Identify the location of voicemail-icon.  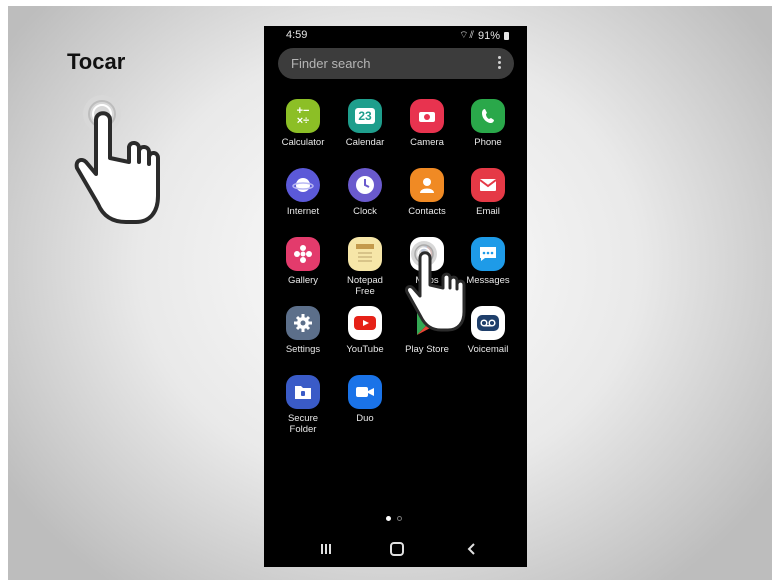
(488, 323).